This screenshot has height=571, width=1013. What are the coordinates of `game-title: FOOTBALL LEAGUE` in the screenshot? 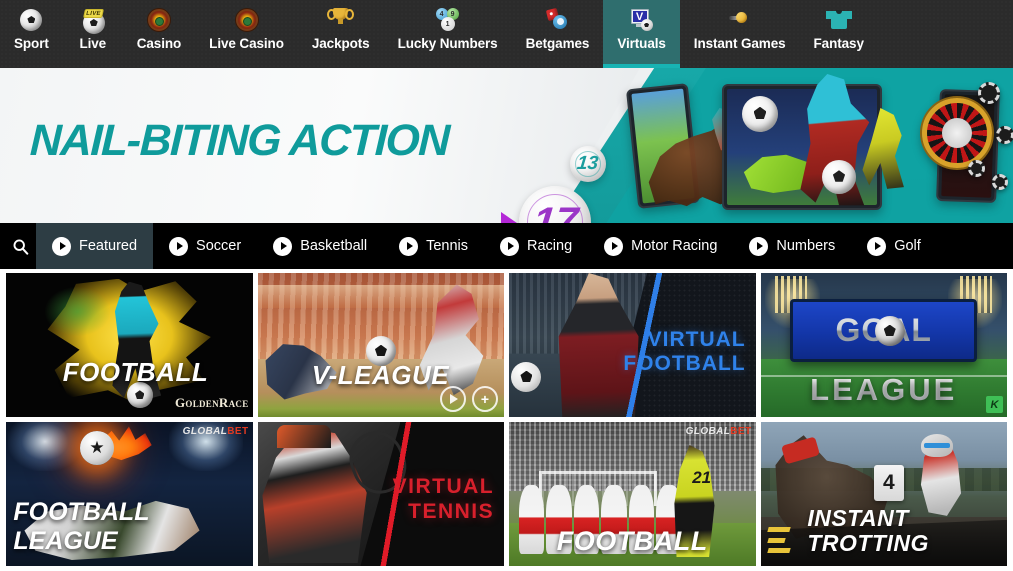 It's located at (81, 526).